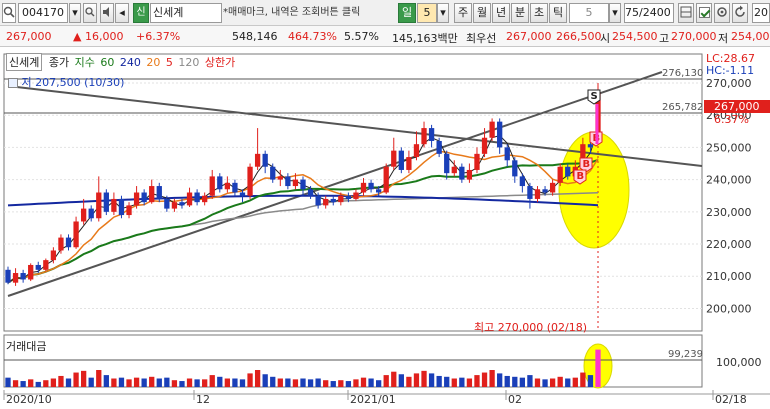  I want to click on chart-legend: 신세계 종가 지수 60 240 20 5 120 상한가, so click(120, 62).